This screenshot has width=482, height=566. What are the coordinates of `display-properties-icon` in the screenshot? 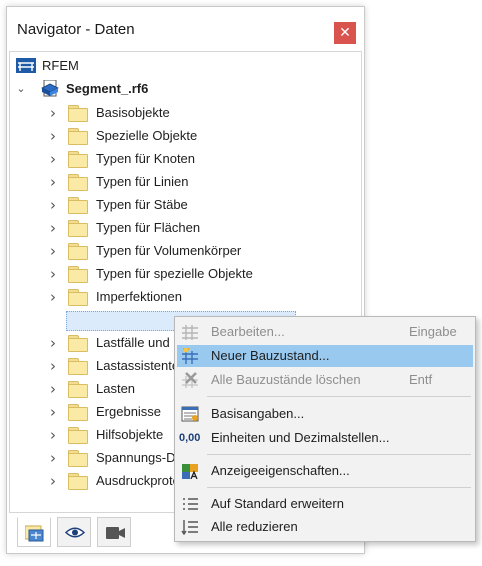 It's located at (190, 471).